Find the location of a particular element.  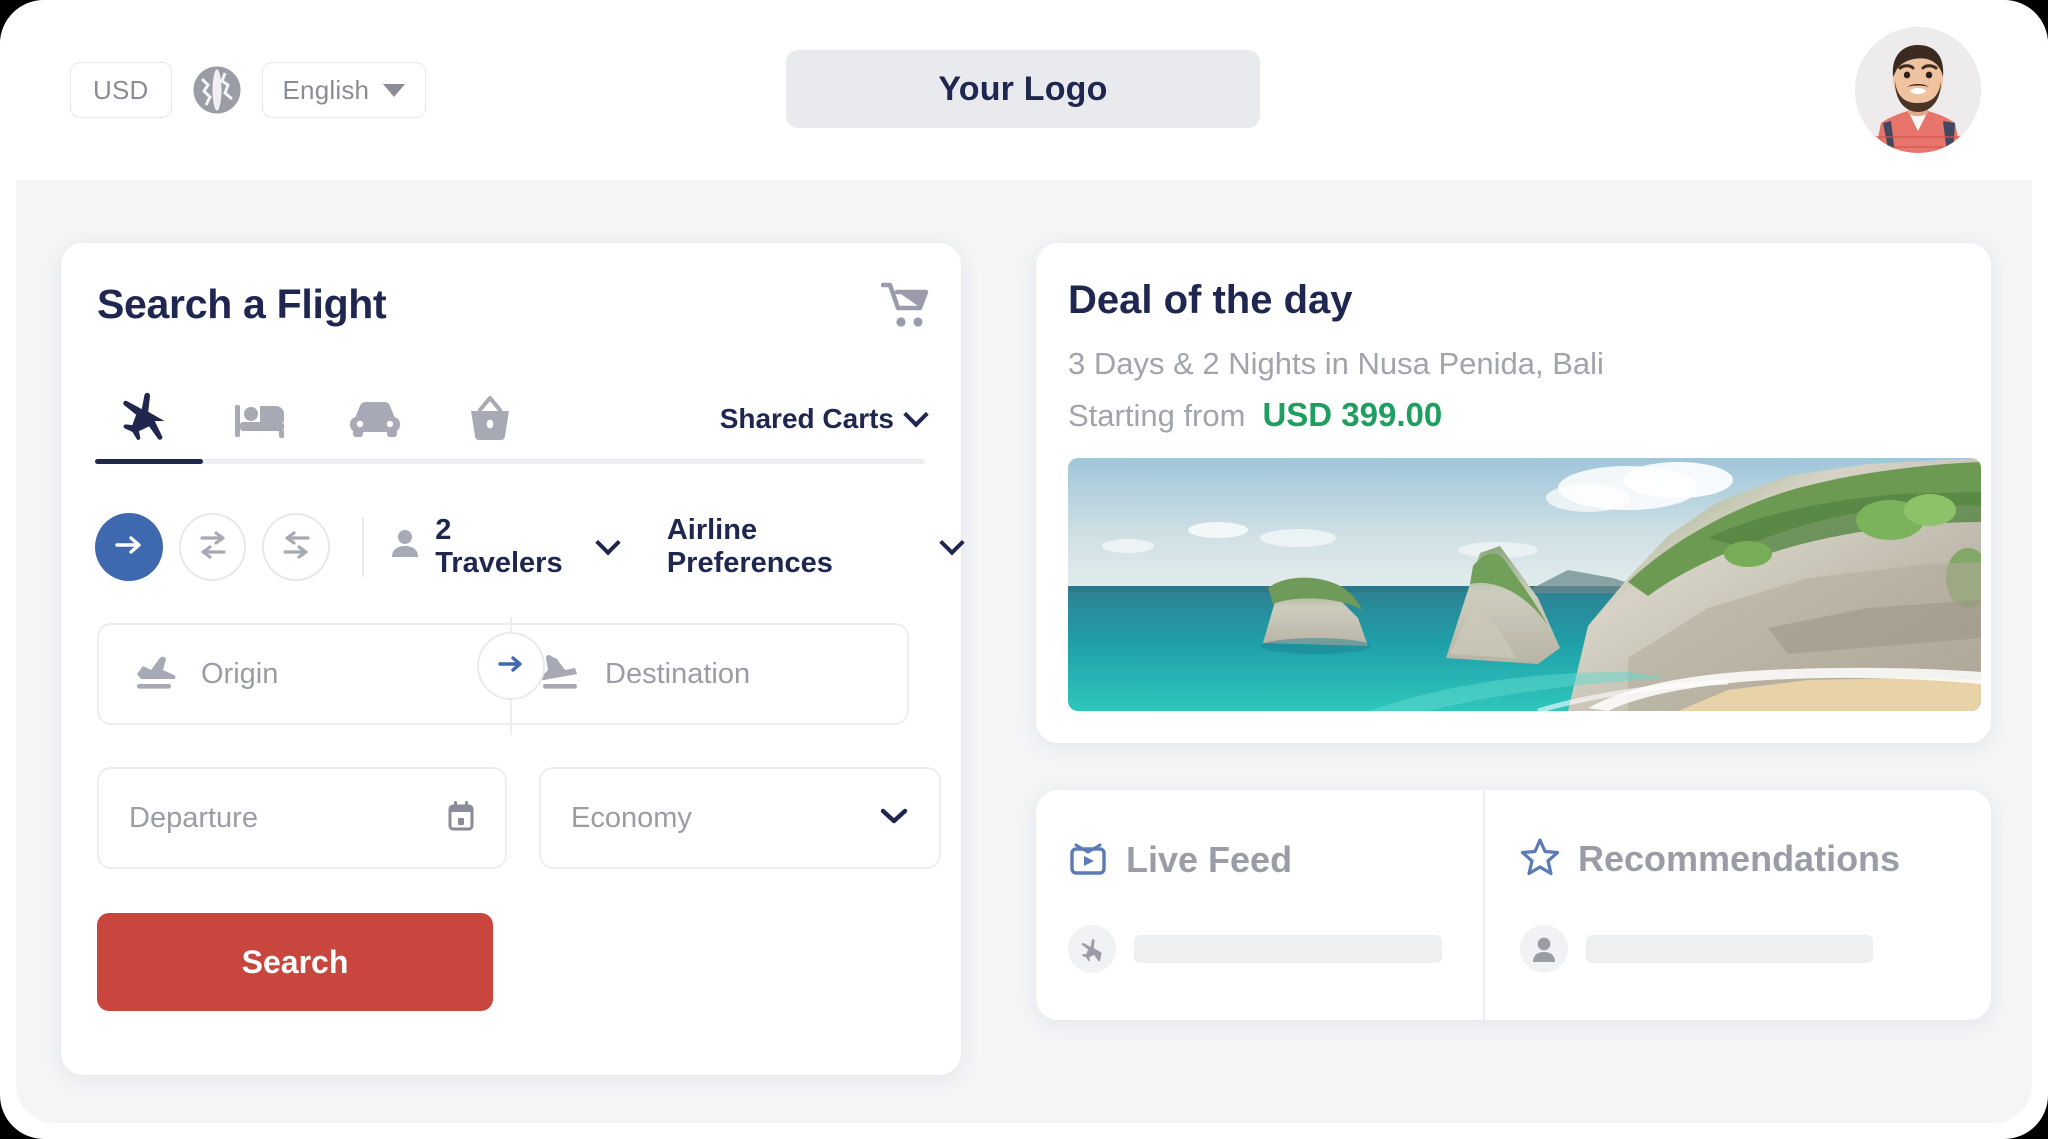

tab-hotels is located at coordinates (260, 421).